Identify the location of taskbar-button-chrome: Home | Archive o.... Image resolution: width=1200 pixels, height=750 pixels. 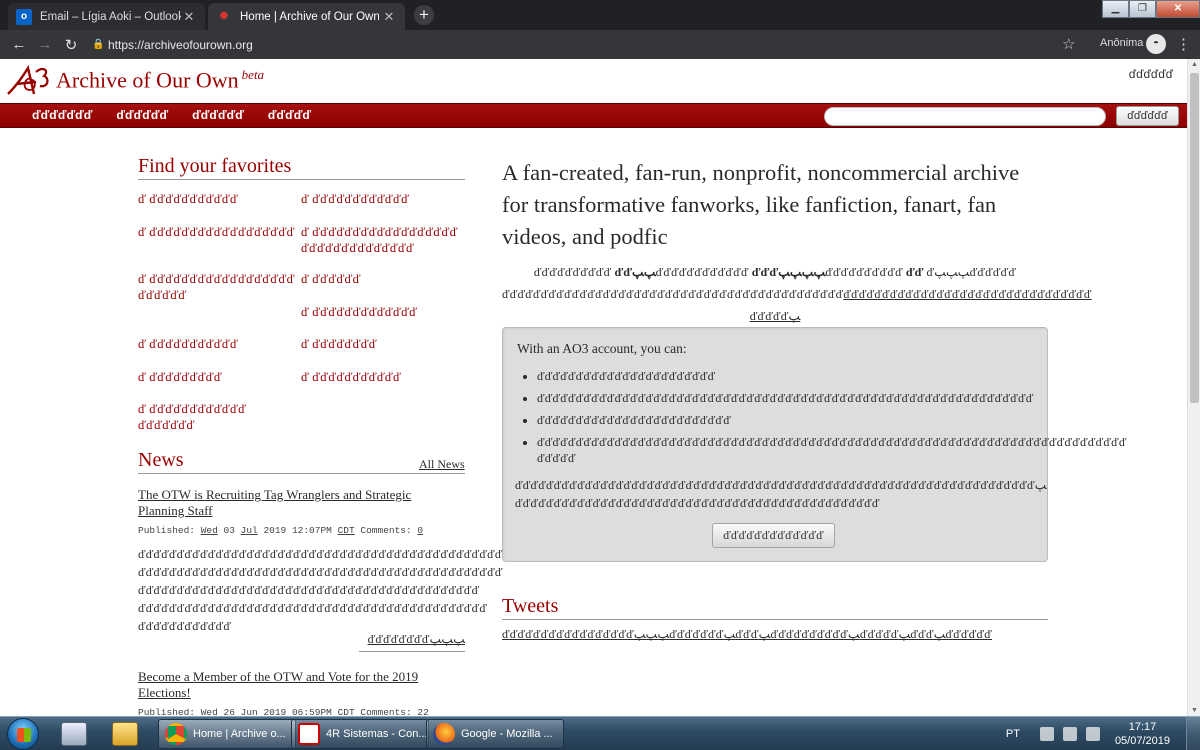
(227, 734).